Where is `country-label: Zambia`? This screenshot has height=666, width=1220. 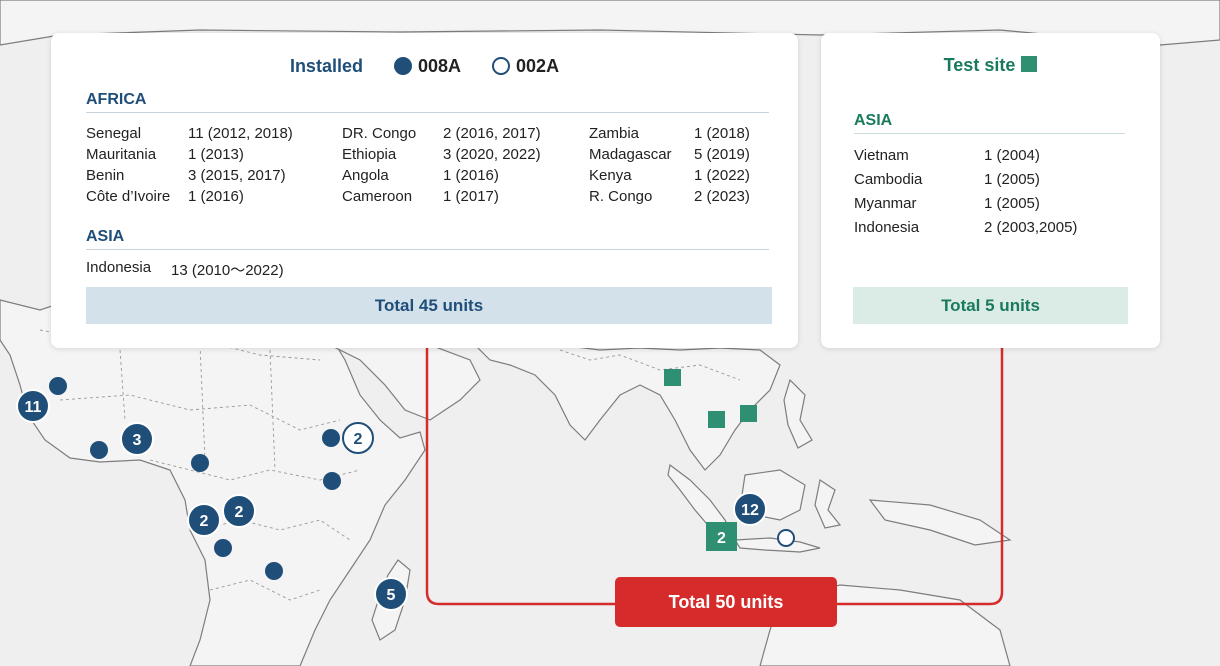
country-label: Zambia is located at coordinates (614, 133).